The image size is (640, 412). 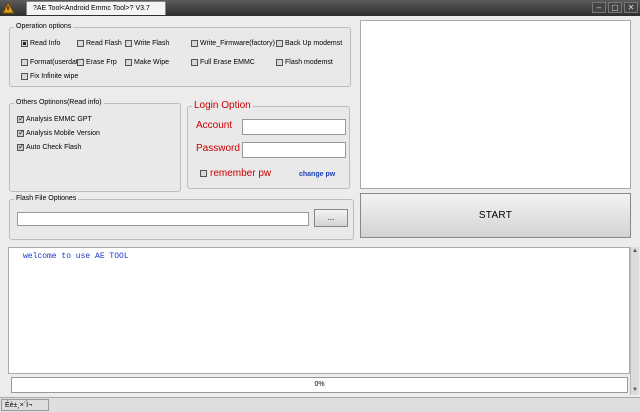 What do you see at coordinates (8, 7) in the screenshot?
I see `app-logo-icon` at bounding box center [8, 7].